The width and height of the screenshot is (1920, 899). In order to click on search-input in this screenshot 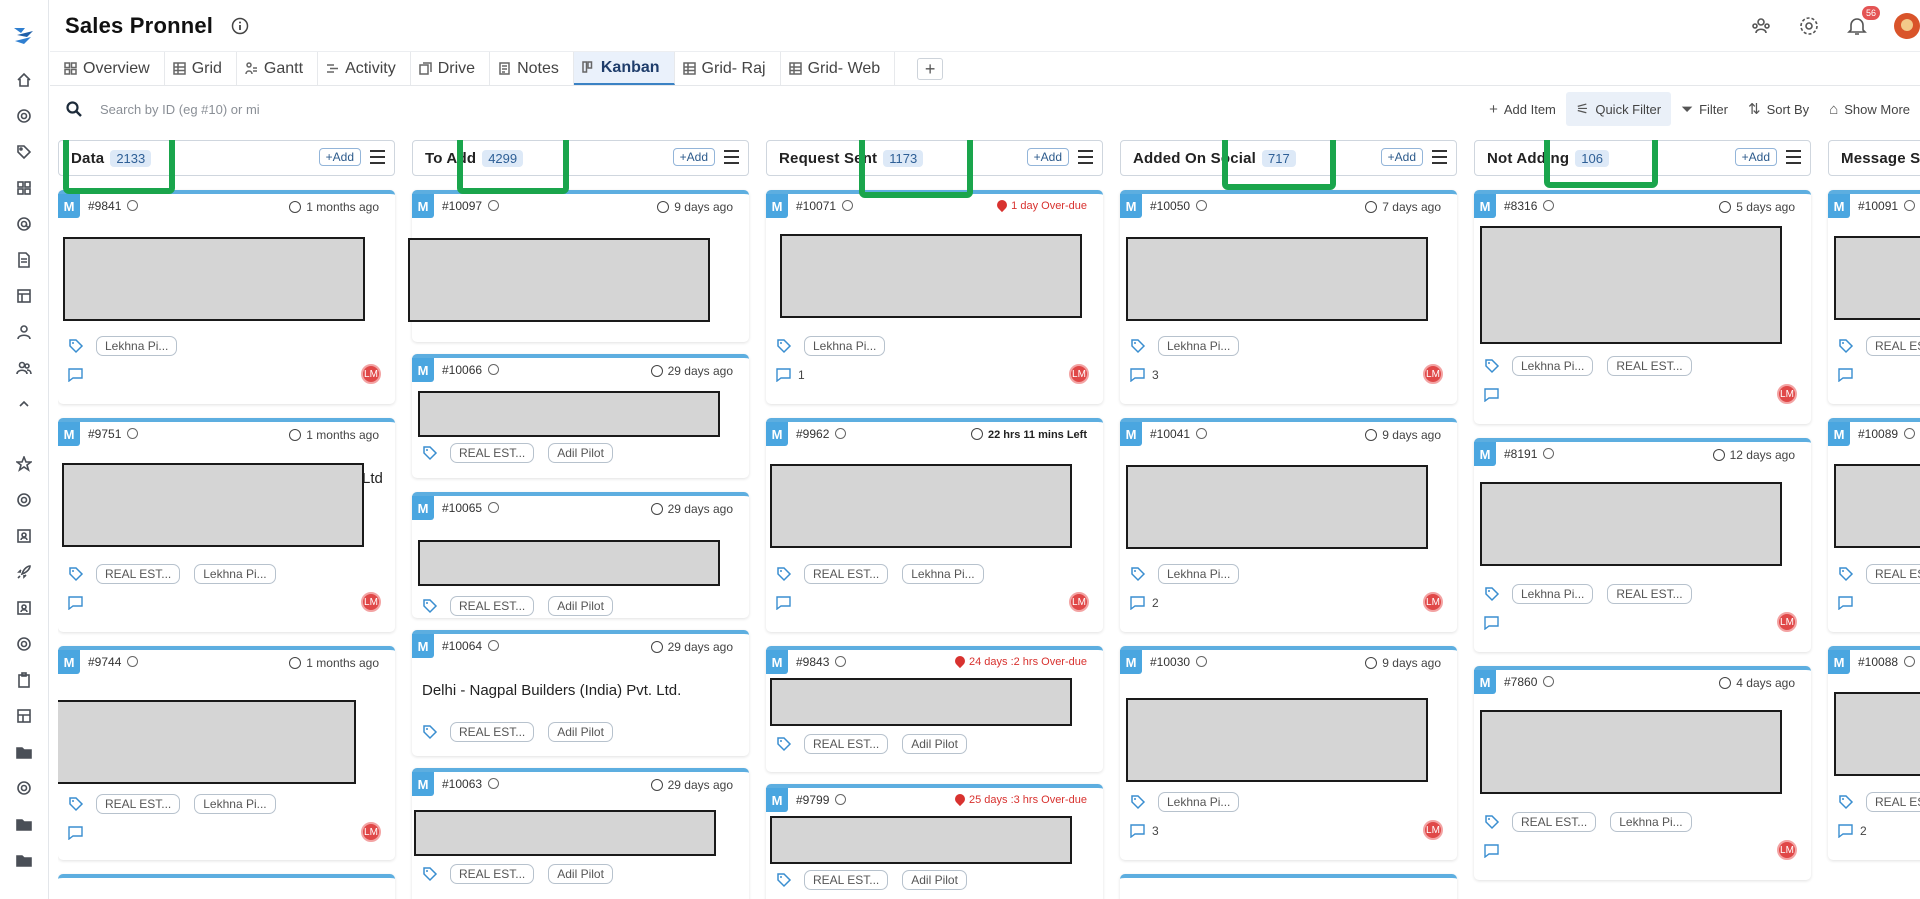, I will do `click(310, 109)`.